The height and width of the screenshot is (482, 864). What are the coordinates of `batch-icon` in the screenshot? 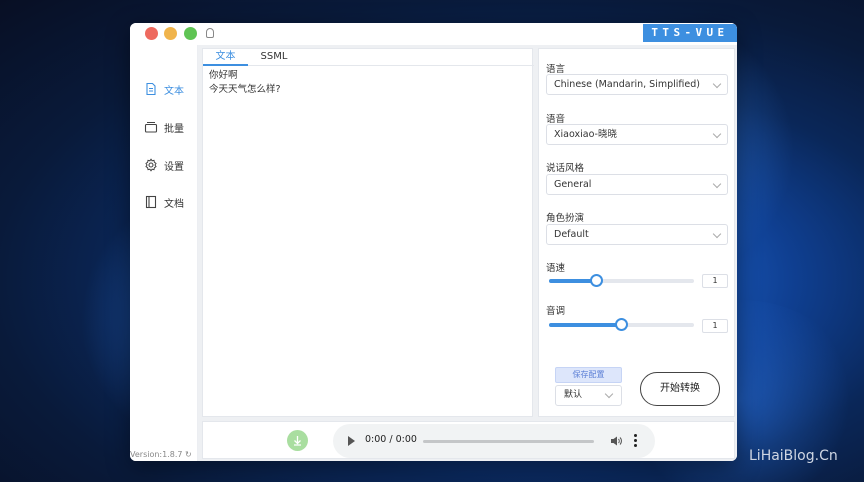 It's located at (151, 127).